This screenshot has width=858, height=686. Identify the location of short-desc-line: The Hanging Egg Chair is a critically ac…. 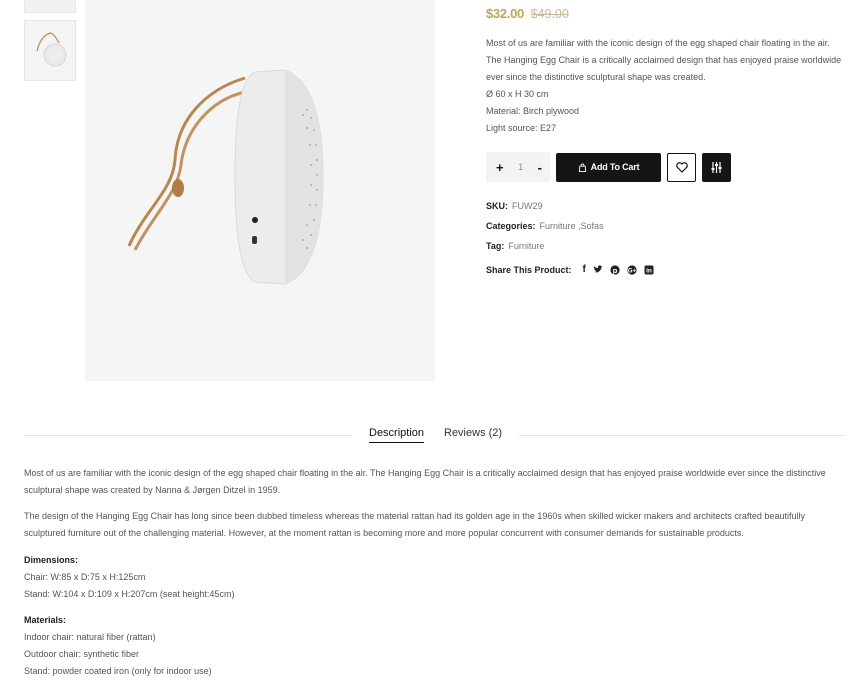
(664, 60).